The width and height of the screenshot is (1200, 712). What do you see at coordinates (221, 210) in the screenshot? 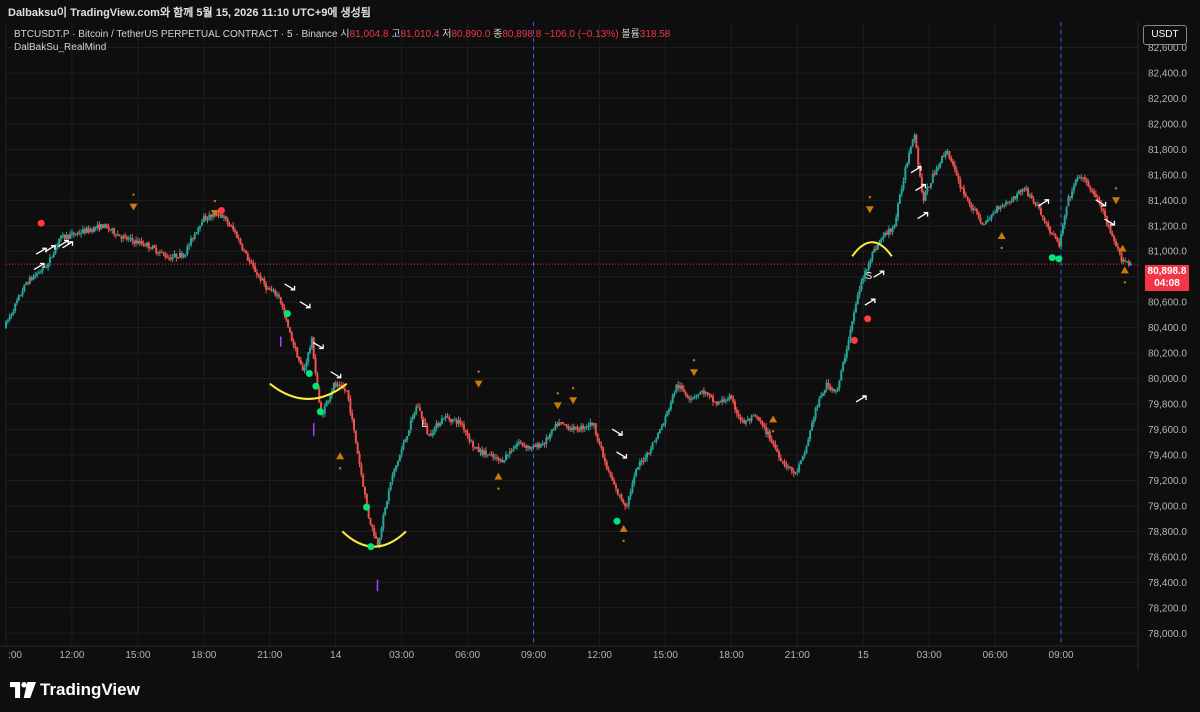
I see `sell-signal-dot` at bounding box center [221, 210].